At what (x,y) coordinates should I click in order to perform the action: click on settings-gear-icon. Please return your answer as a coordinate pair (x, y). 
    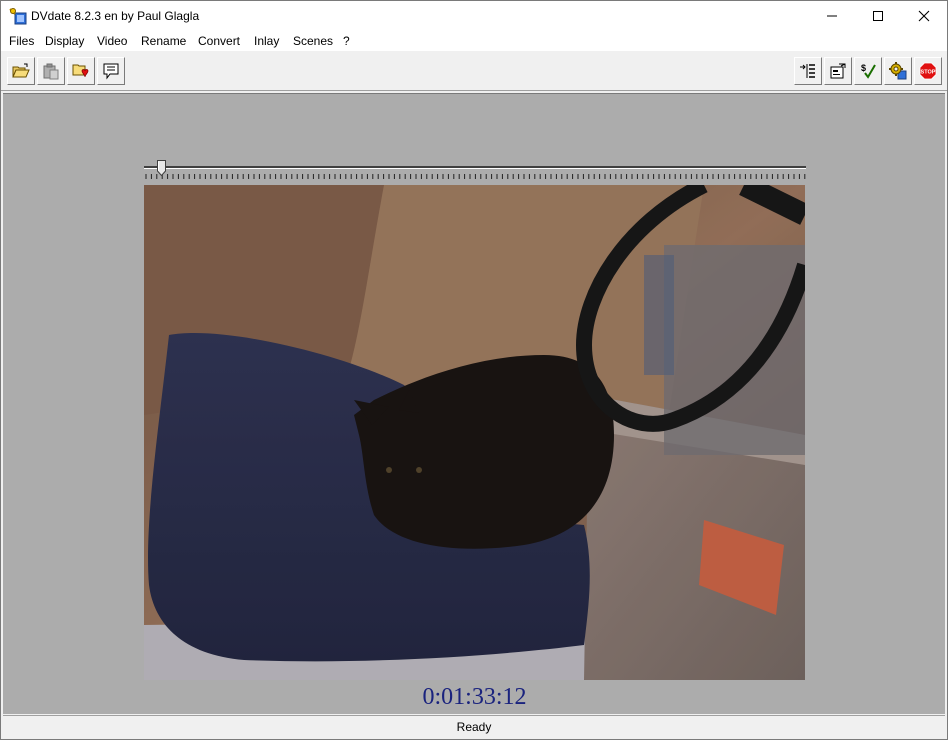
    Looking at the image, I should click on (898, 71).